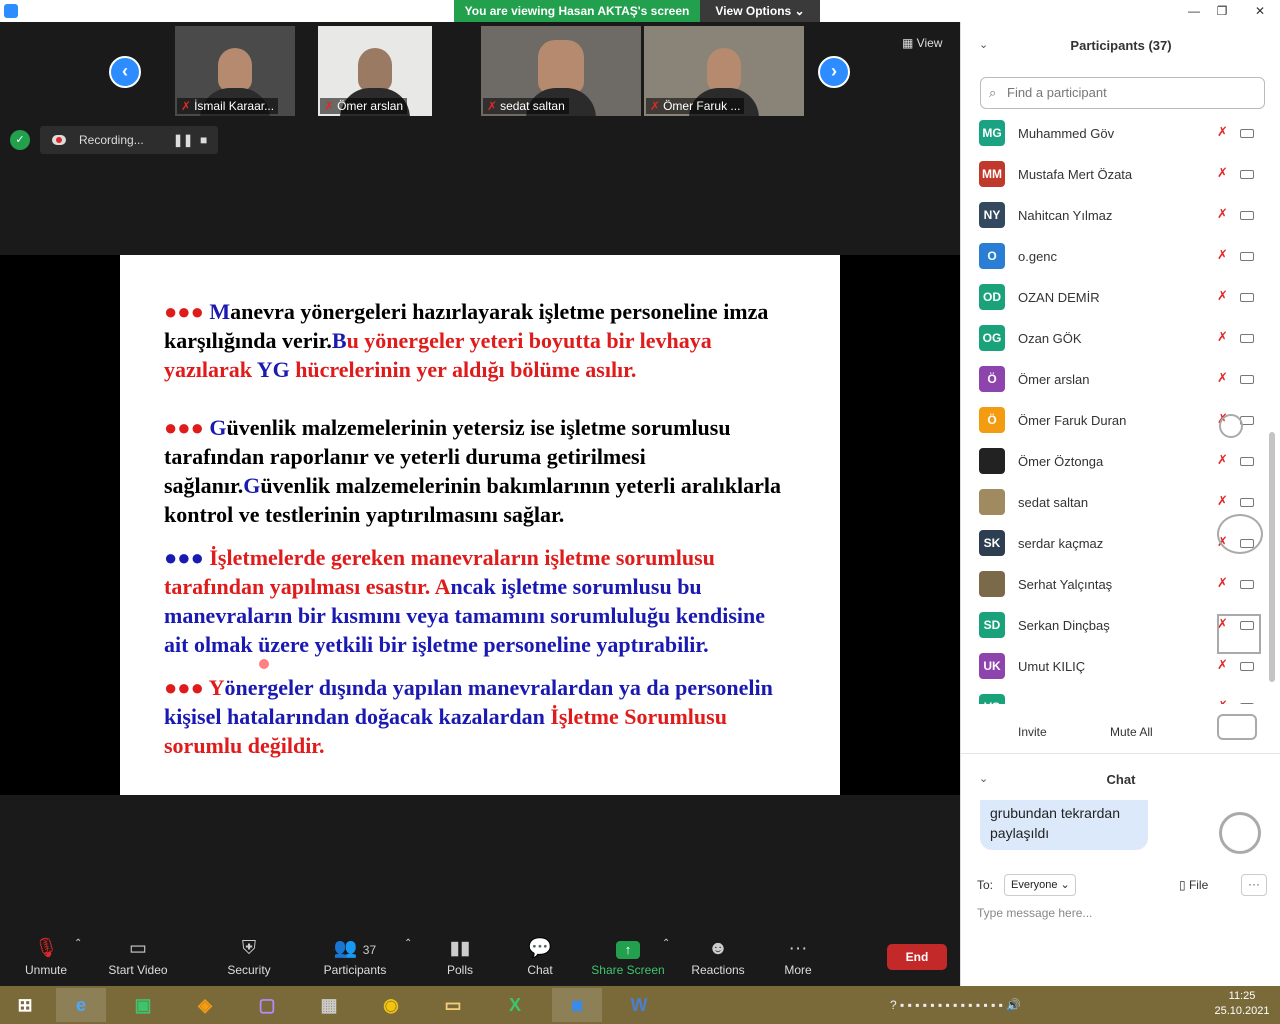 The image size is (1280, 1024). Describe the element at coordinates (1032, 731) in the screenshot. I see `invite-button: Invite` at that location.